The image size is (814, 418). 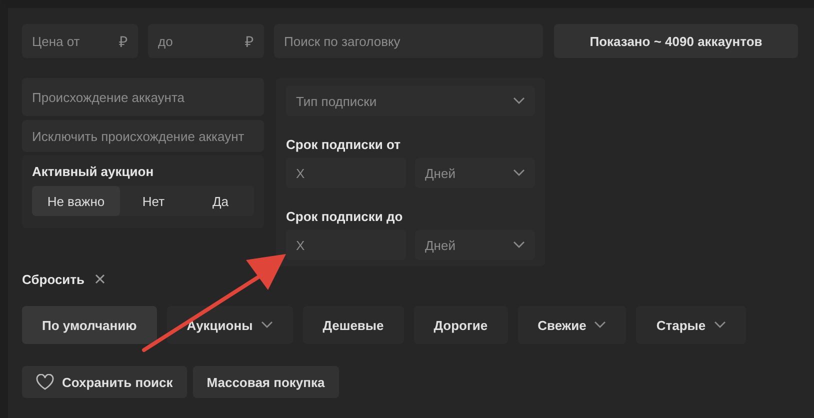 What do you see at coordinates (572, 325) in the screenshot?
I see `sort-button: Свежие` at bounding box center [572, 325].